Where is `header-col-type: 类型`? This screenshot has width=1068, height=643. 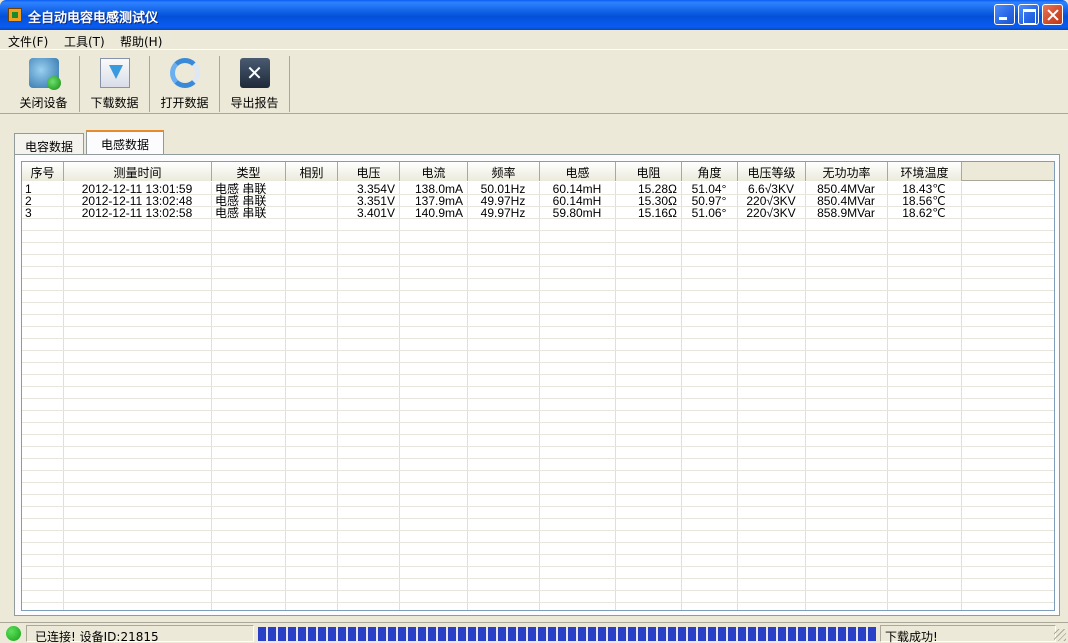 header-col-type: 类型 is located at coordinates (249, 171).